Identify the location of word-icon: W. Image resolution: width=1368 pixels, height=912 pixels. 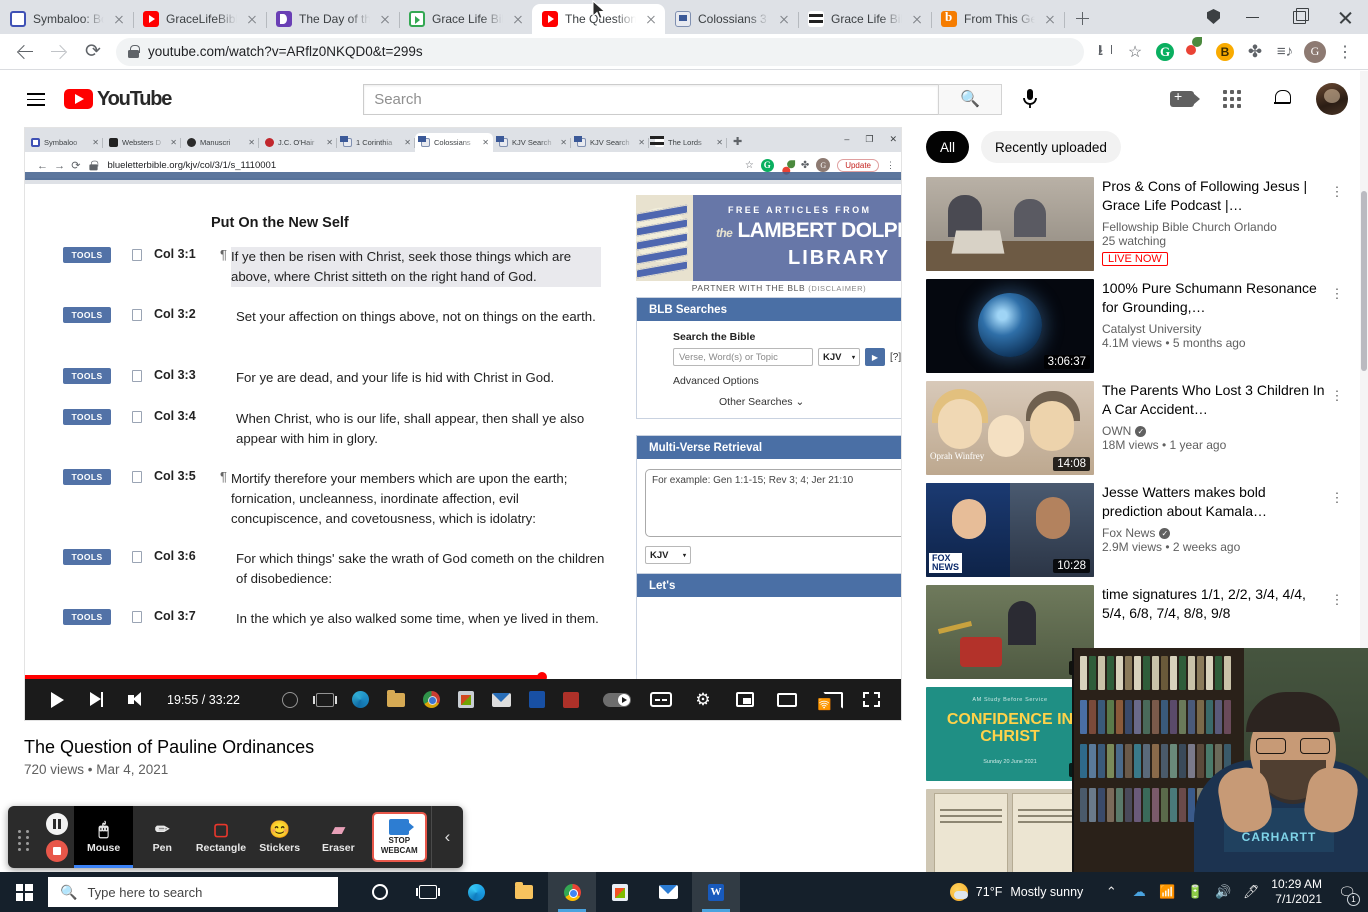
(716, 892).